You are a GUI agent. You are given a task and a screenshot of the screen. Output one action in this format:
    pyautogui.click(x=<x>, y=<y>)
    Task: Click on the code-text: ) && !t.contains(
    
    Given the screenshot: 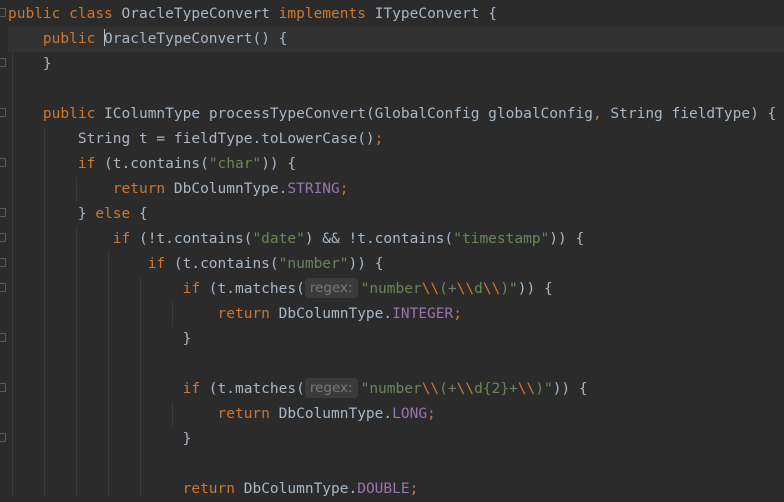 What is the action you would take?
    pyautogui.click(x=379, y=239)
    